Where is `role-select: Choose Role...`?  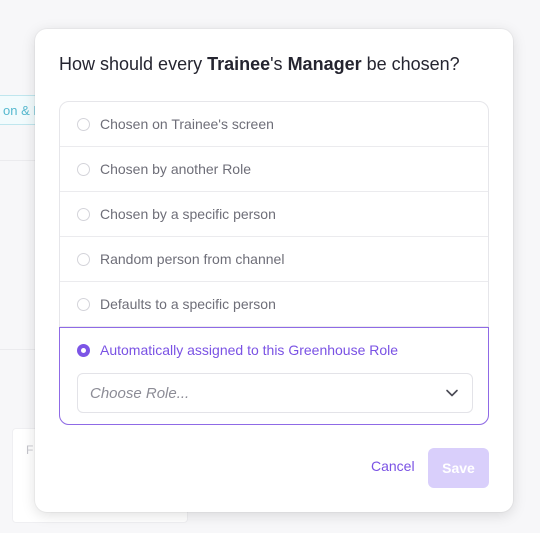 role-select: Choose Role... is located at coordinates (275, 393).